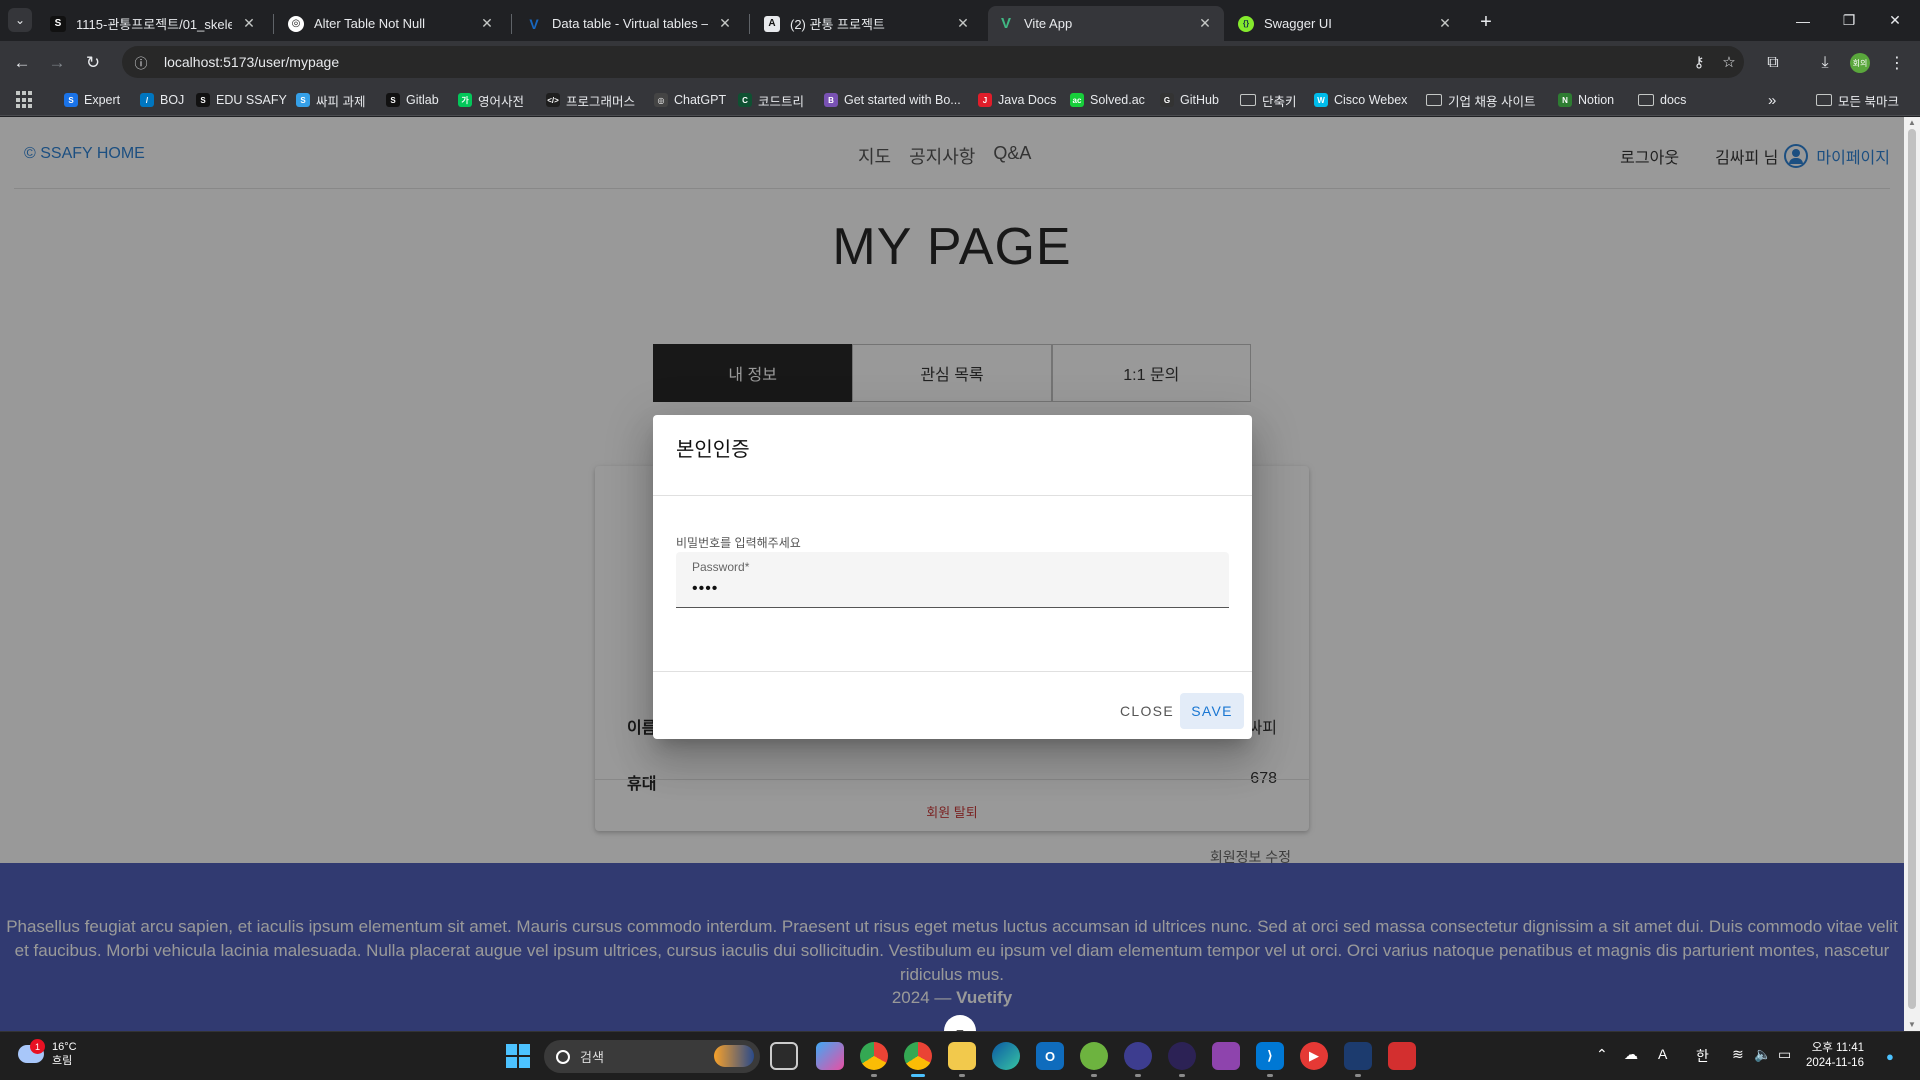 Image resolution: width=1920 pixels, height=1080 pixels. What do you see at coordinates (1050, 1056) in the screenshot?
I see `outlook-icon: O` at bounding box center [1050, 1056].